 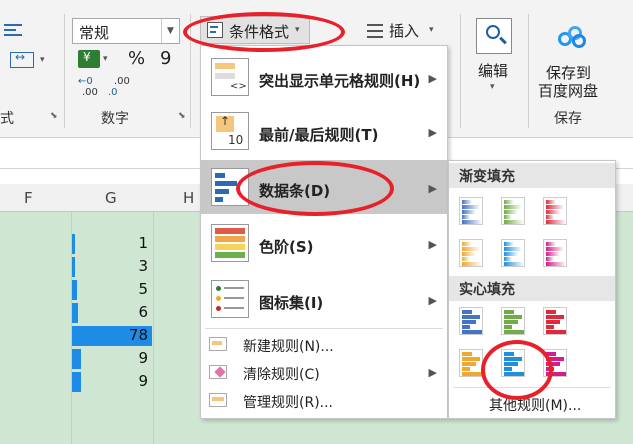 What do you see at coordinates (170, 31) in the screenshot?
I see `chevron-down-icon: ▼` at bounding box center [170, 31].